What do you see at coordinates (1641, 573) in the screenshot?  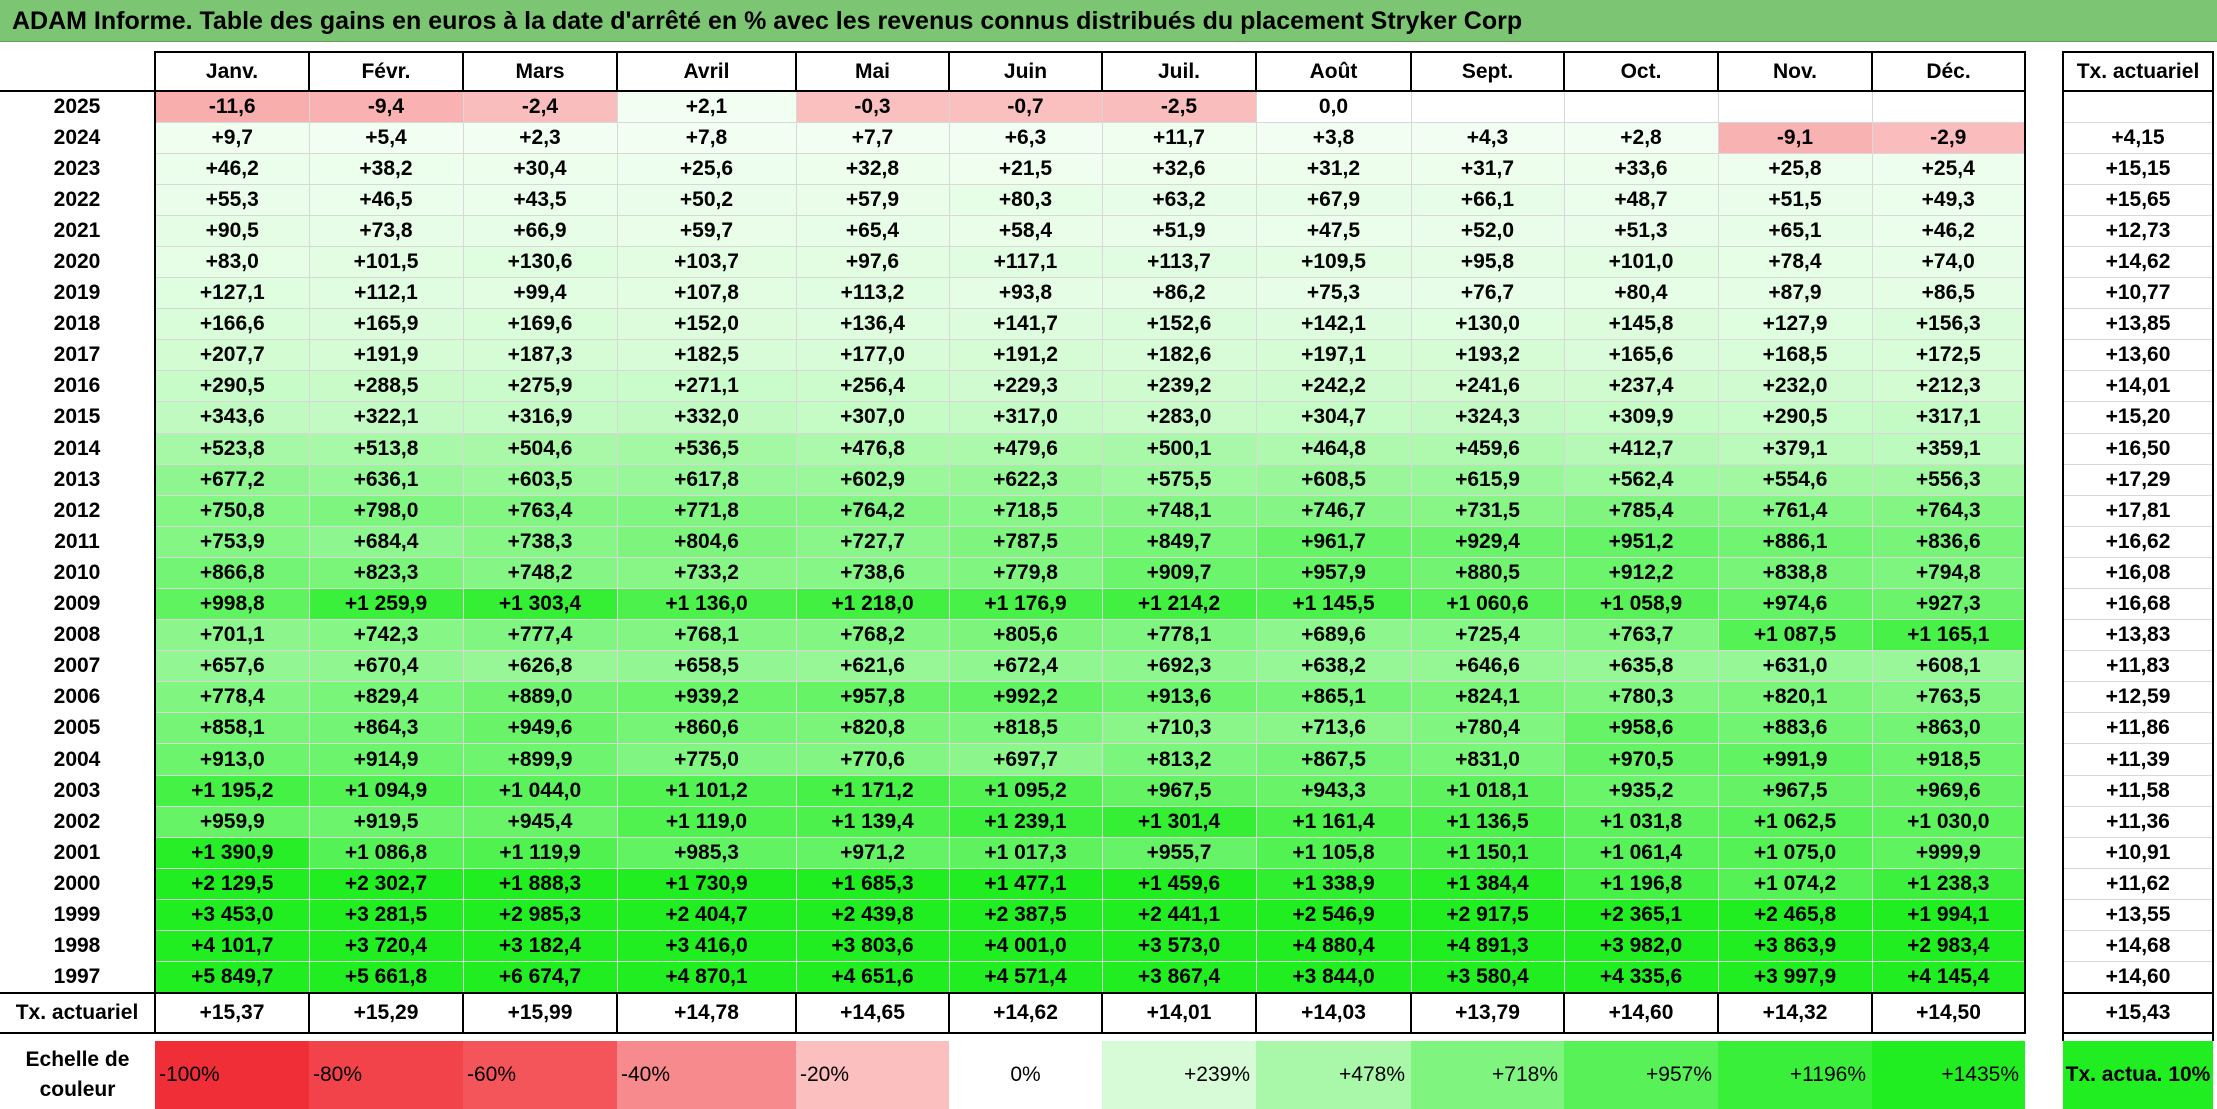 I see `gain-cell: +912,2` at bounding box center [1641, 573].